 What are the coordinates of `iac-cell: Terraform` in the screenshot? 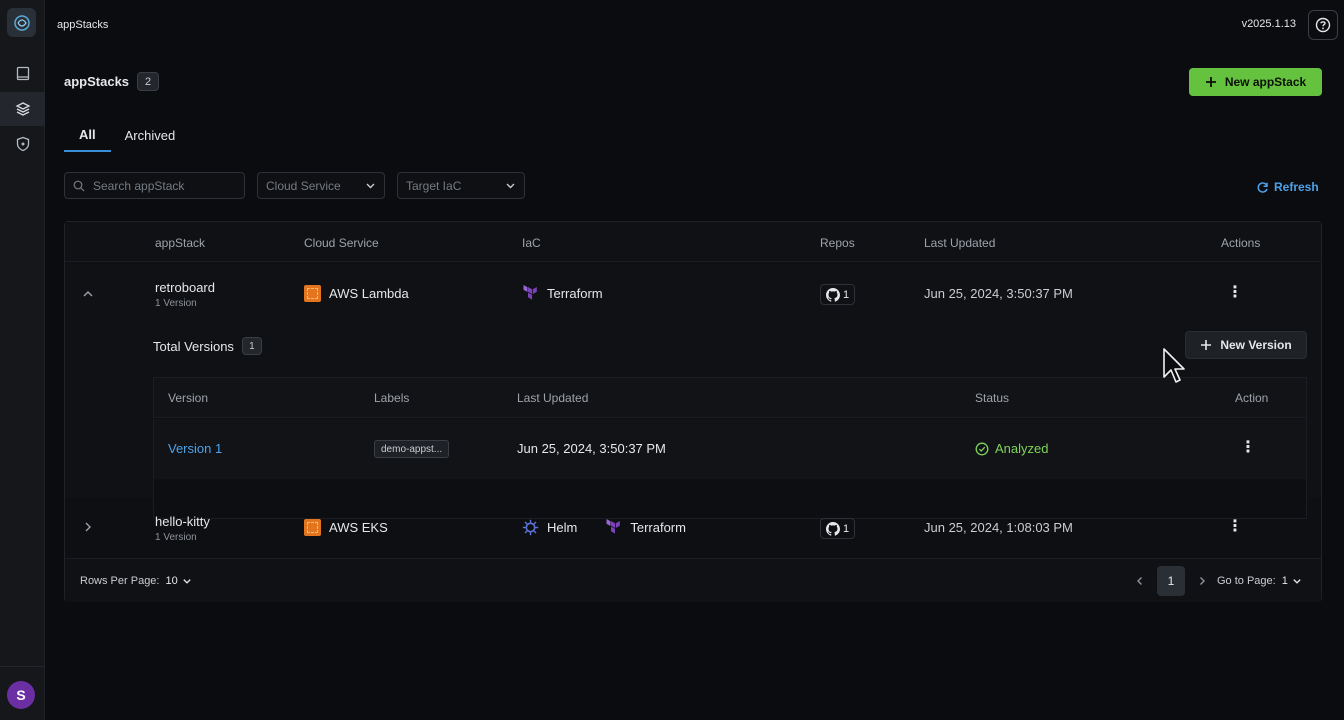 It's located at (562, 293).